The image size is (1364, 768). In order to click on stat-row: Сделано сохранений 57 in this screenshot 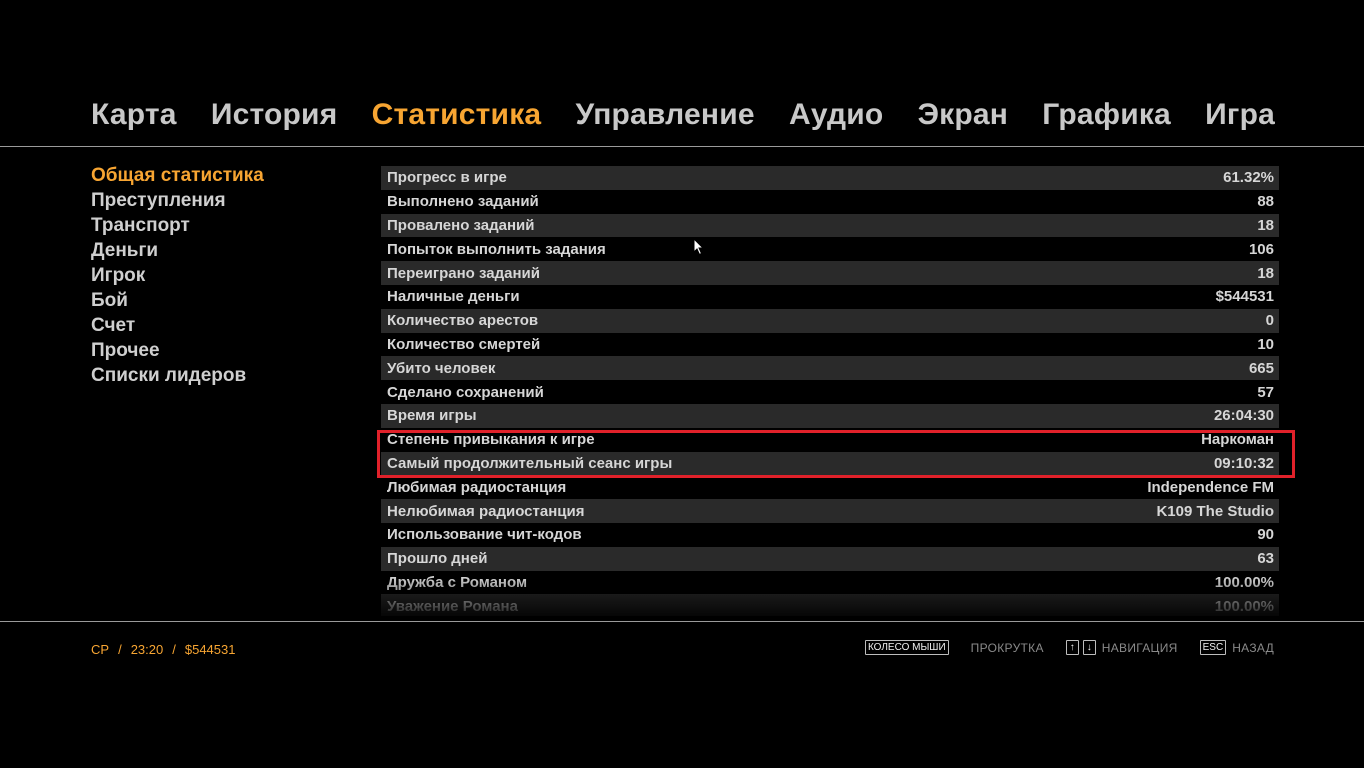, I will do `click(830, 392)`.